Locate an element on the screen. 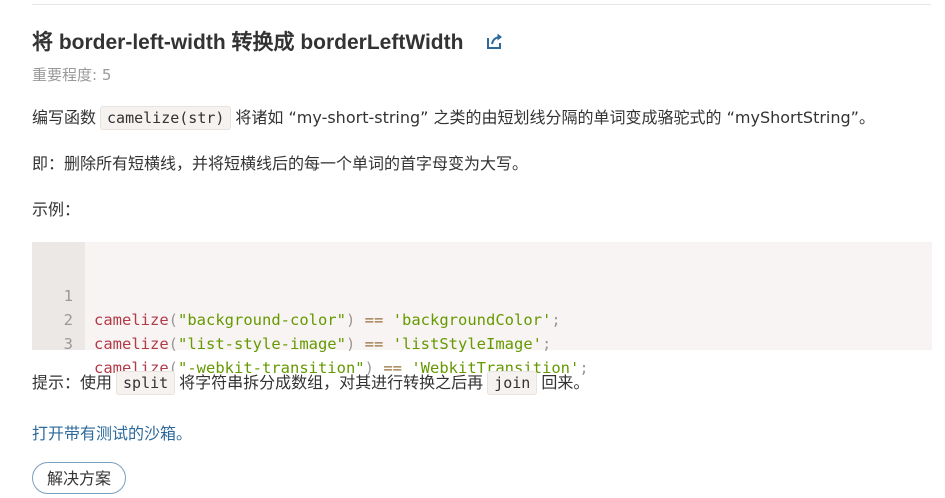  inline-code-camelize: camelize(str) is located at coordinates (166, 118).